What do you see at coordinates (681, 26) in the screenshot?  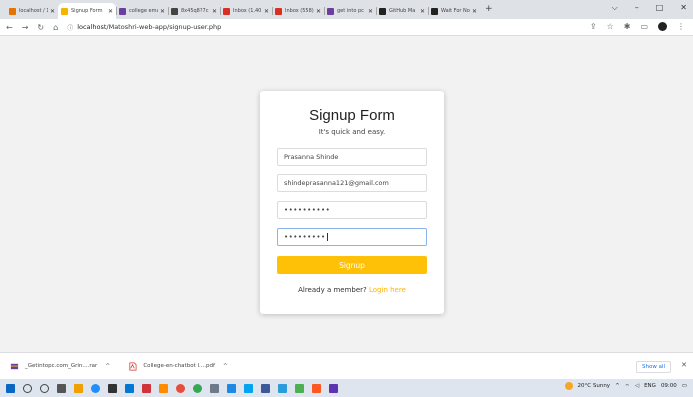 I see `menu-icon: ⋮` at bounding box center [681, 26].